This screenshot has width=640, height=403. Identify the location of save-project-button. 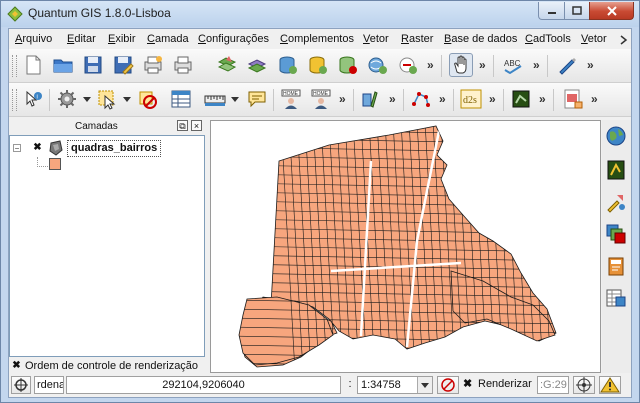
(93, 65).